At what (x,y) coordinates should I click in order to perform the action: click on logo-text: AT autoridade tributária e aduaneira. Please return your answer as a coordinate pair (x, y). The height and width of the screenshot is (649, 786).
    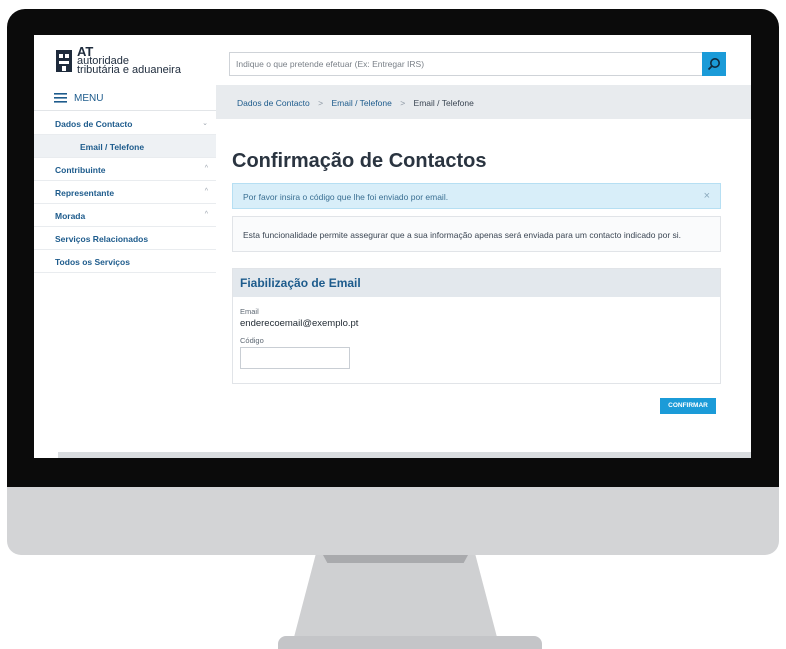
    Looking at the image, I should click on (129, 60).